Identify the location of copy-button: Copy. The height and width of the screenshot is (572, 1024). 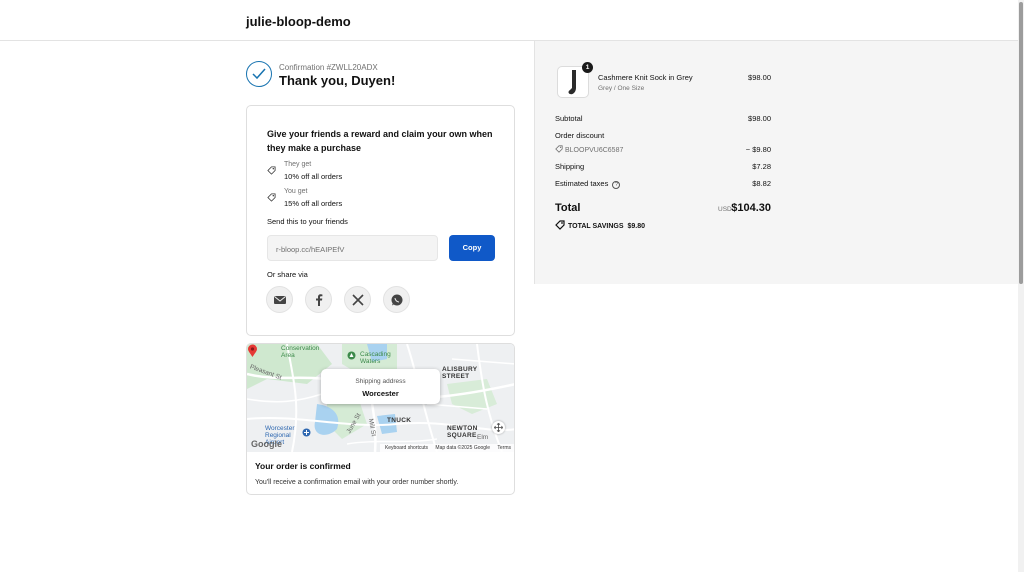
(472, 248).